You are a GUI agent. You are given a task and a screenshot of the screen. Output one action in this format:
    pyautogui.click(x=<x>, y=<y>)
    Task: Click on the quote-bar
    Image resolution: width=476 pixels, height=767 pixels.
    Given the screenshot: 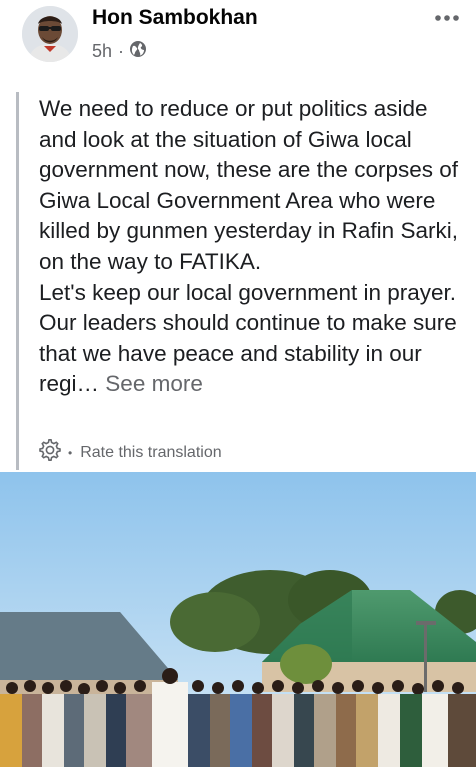 What is the action you would take?
    pyautogui.click(x=17, y=281)
    